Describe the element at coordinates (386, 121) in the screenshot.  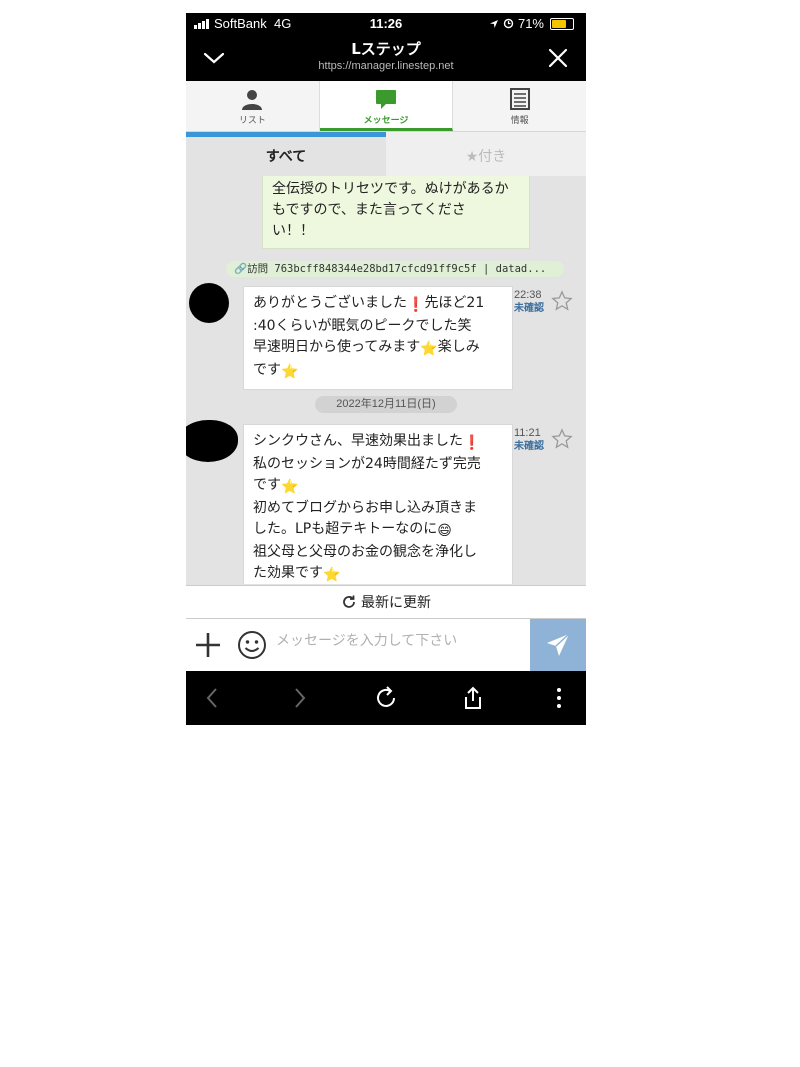
I see `tab-message-label: メッセージ` at that location.